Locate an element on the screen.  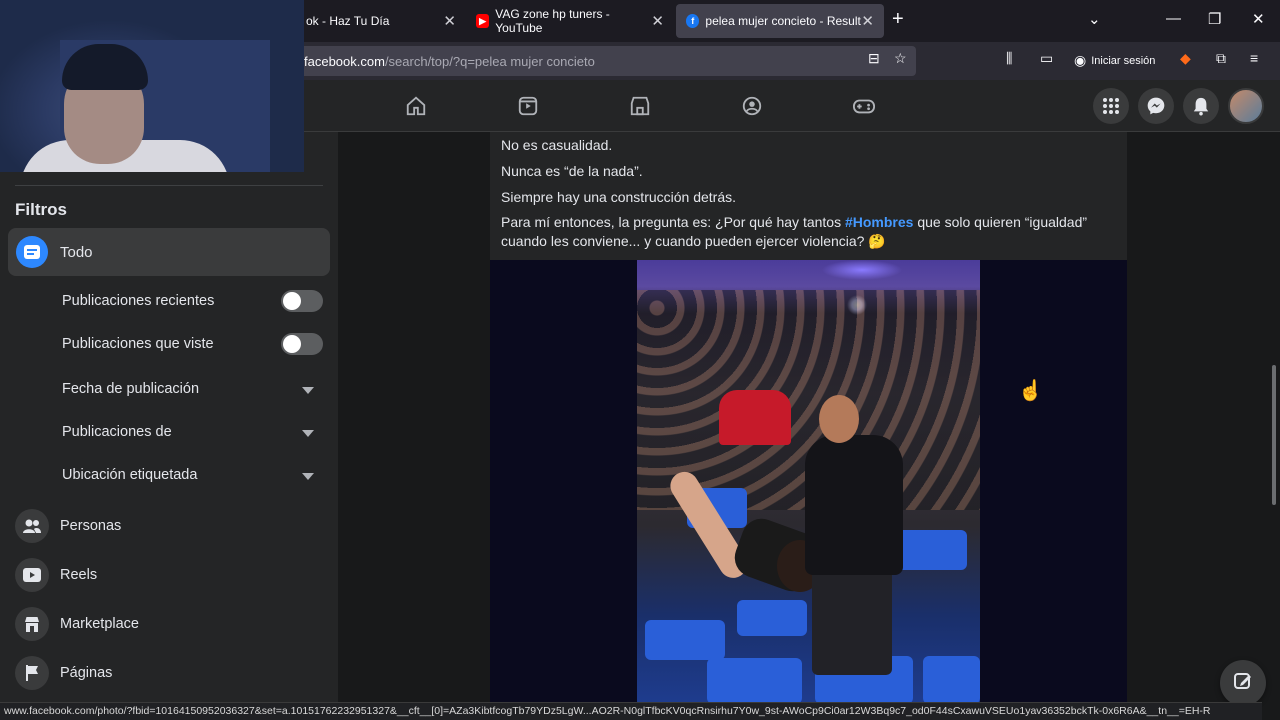
groups-icon is located at coordinates (752, 106).